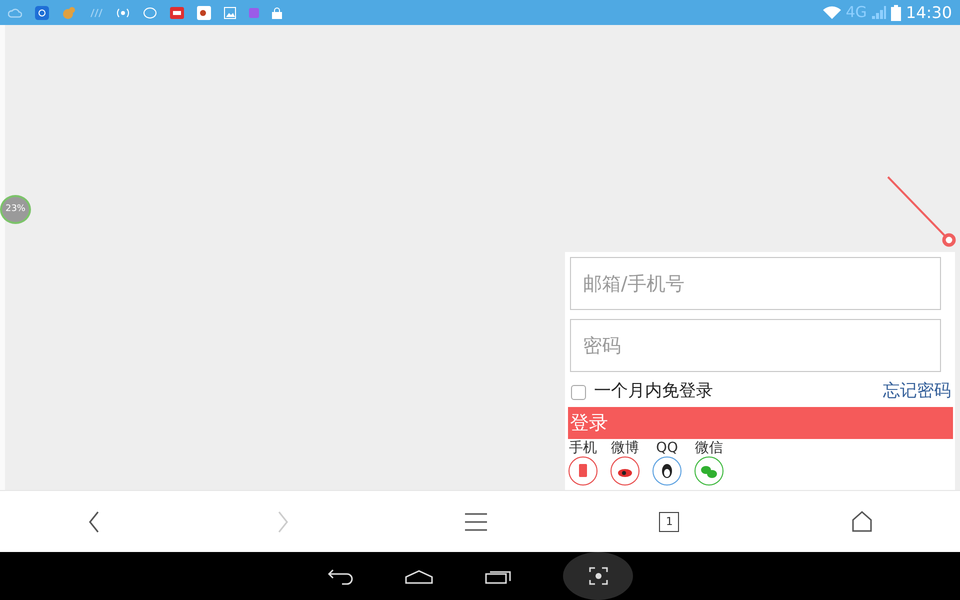 The height and width of the screenshot is (600, 960). Describe the element at coordinates (653, 392) in the screenshot. I see `remember-label: 一个月内免登录` at that location.